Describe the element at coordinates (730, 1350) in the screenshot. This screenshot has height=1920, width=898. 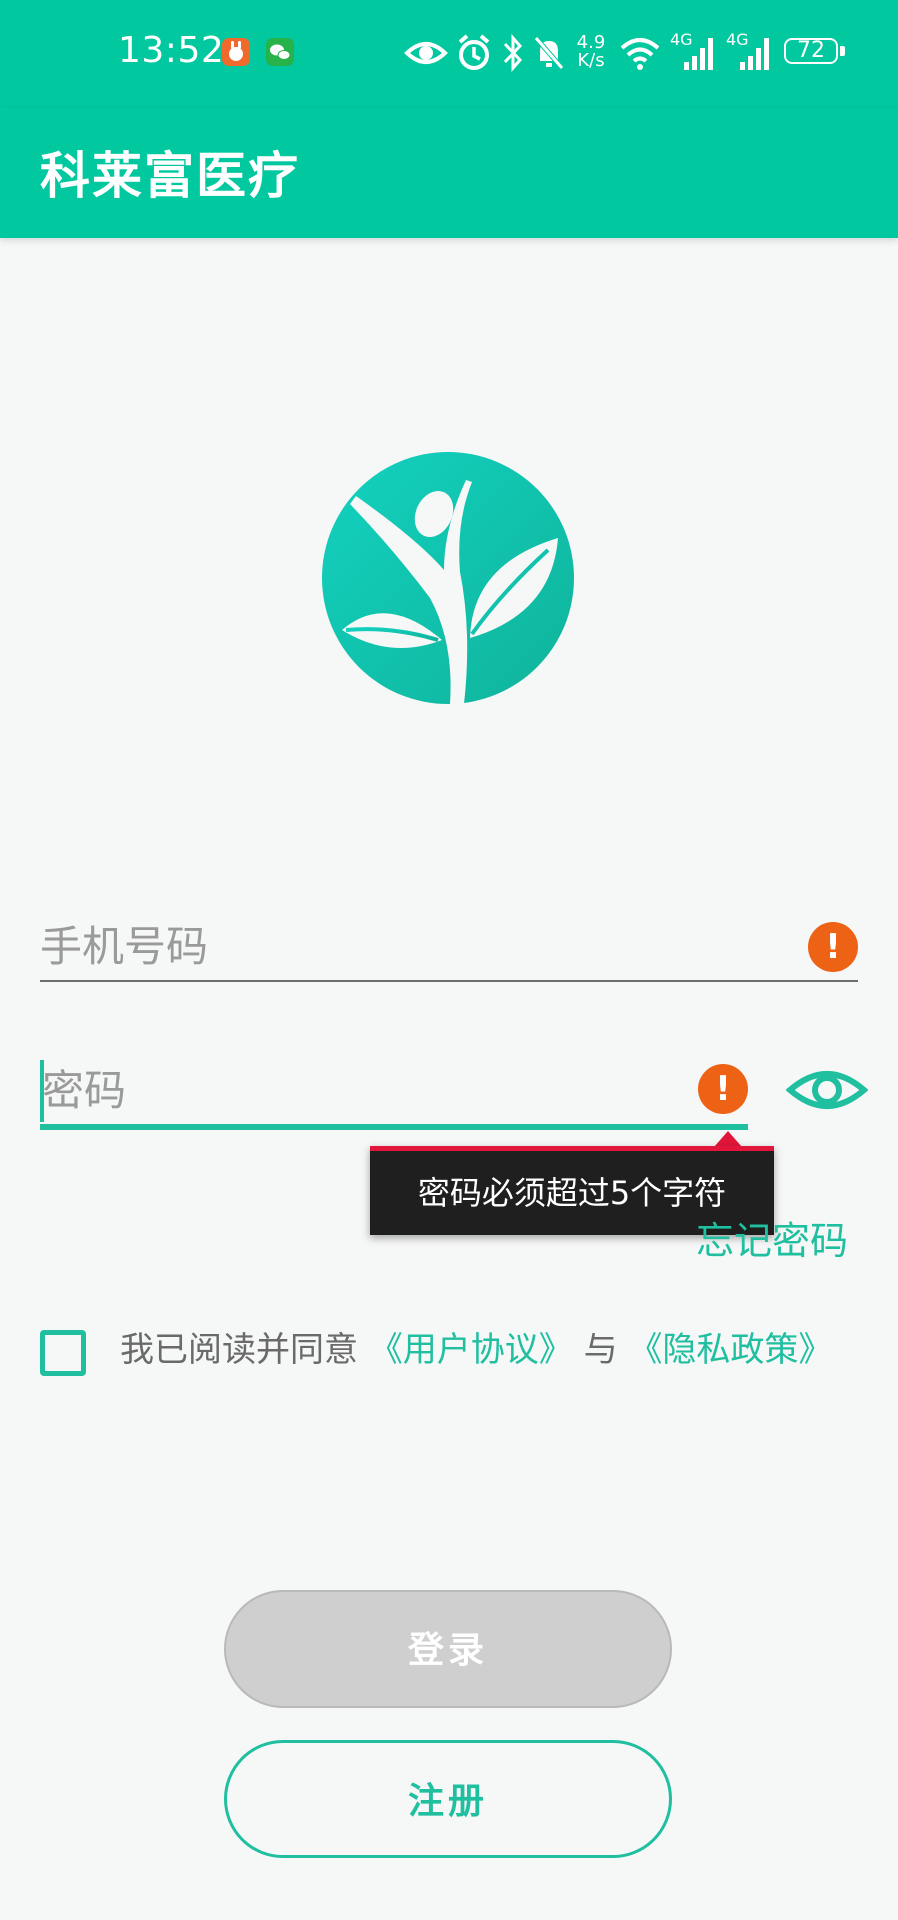
I see `privacy-policy-link: 《隐私政策》` at that location.